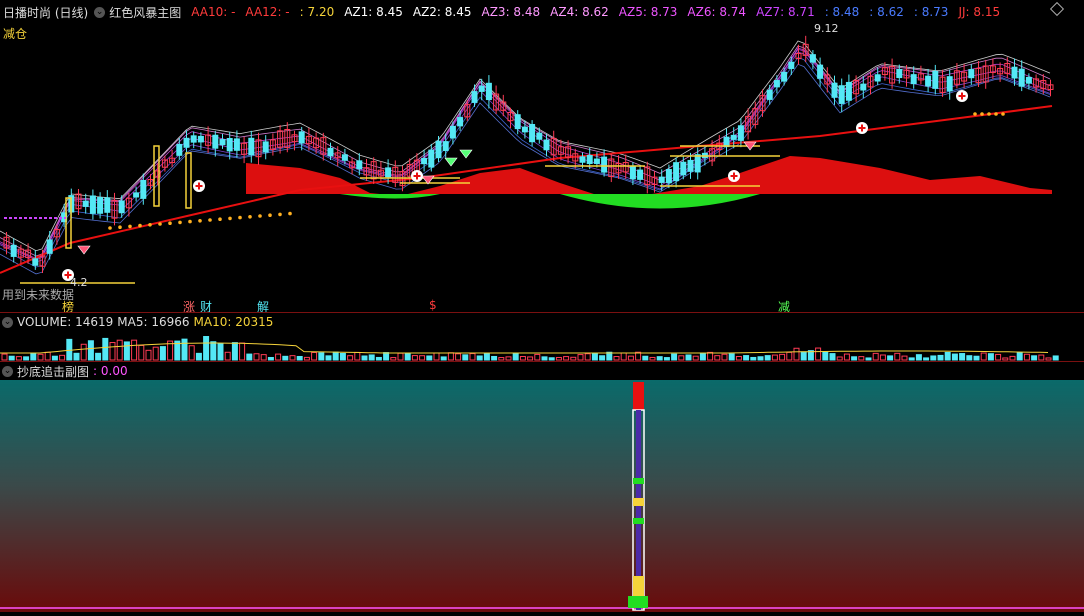  Describe the element at coordinates (886, 12) in the screenshot. I see `indicator-value-11: : 8.62` at that location.